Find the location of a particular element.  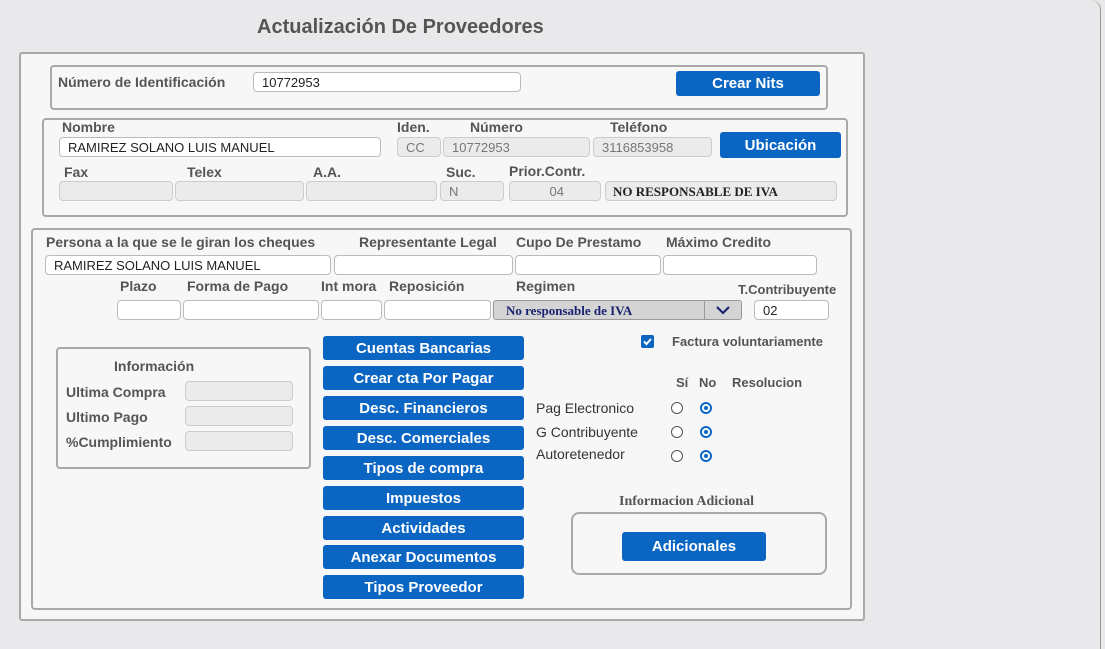

representante-input is located at coordinates (423, 265).